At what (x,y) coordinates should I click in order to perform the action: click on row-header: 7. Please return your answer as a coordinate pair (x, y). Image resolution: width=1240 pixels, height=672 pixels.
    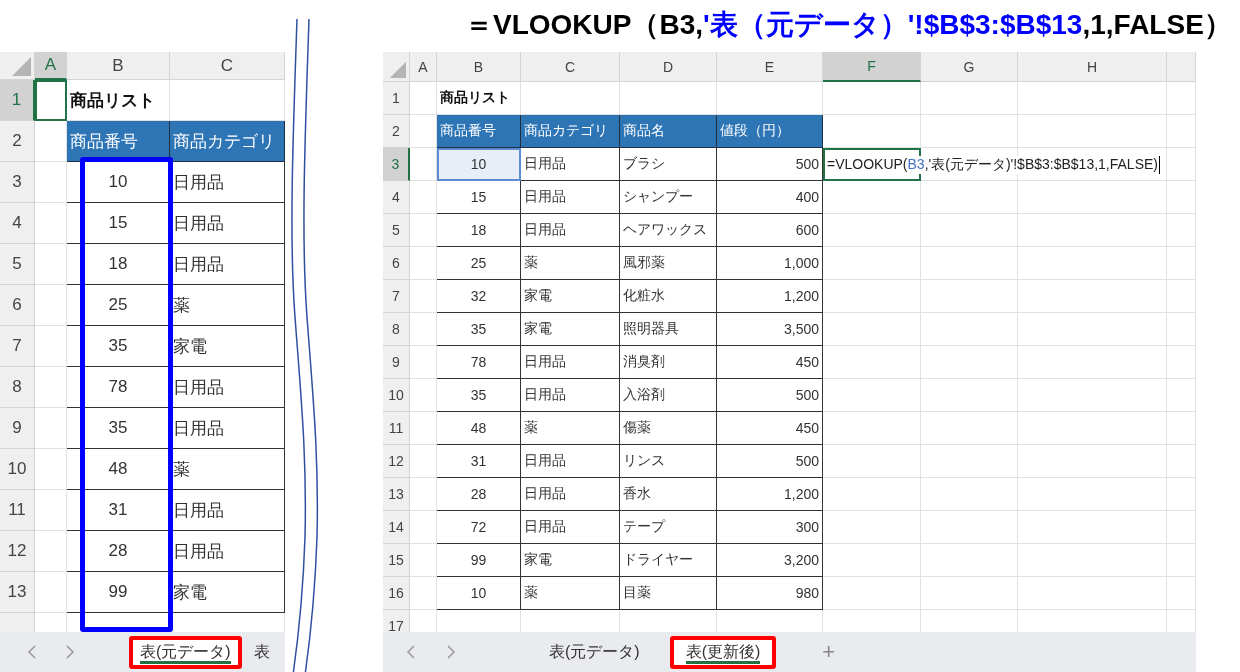
    Looking at the image, I should click on (17, 346).